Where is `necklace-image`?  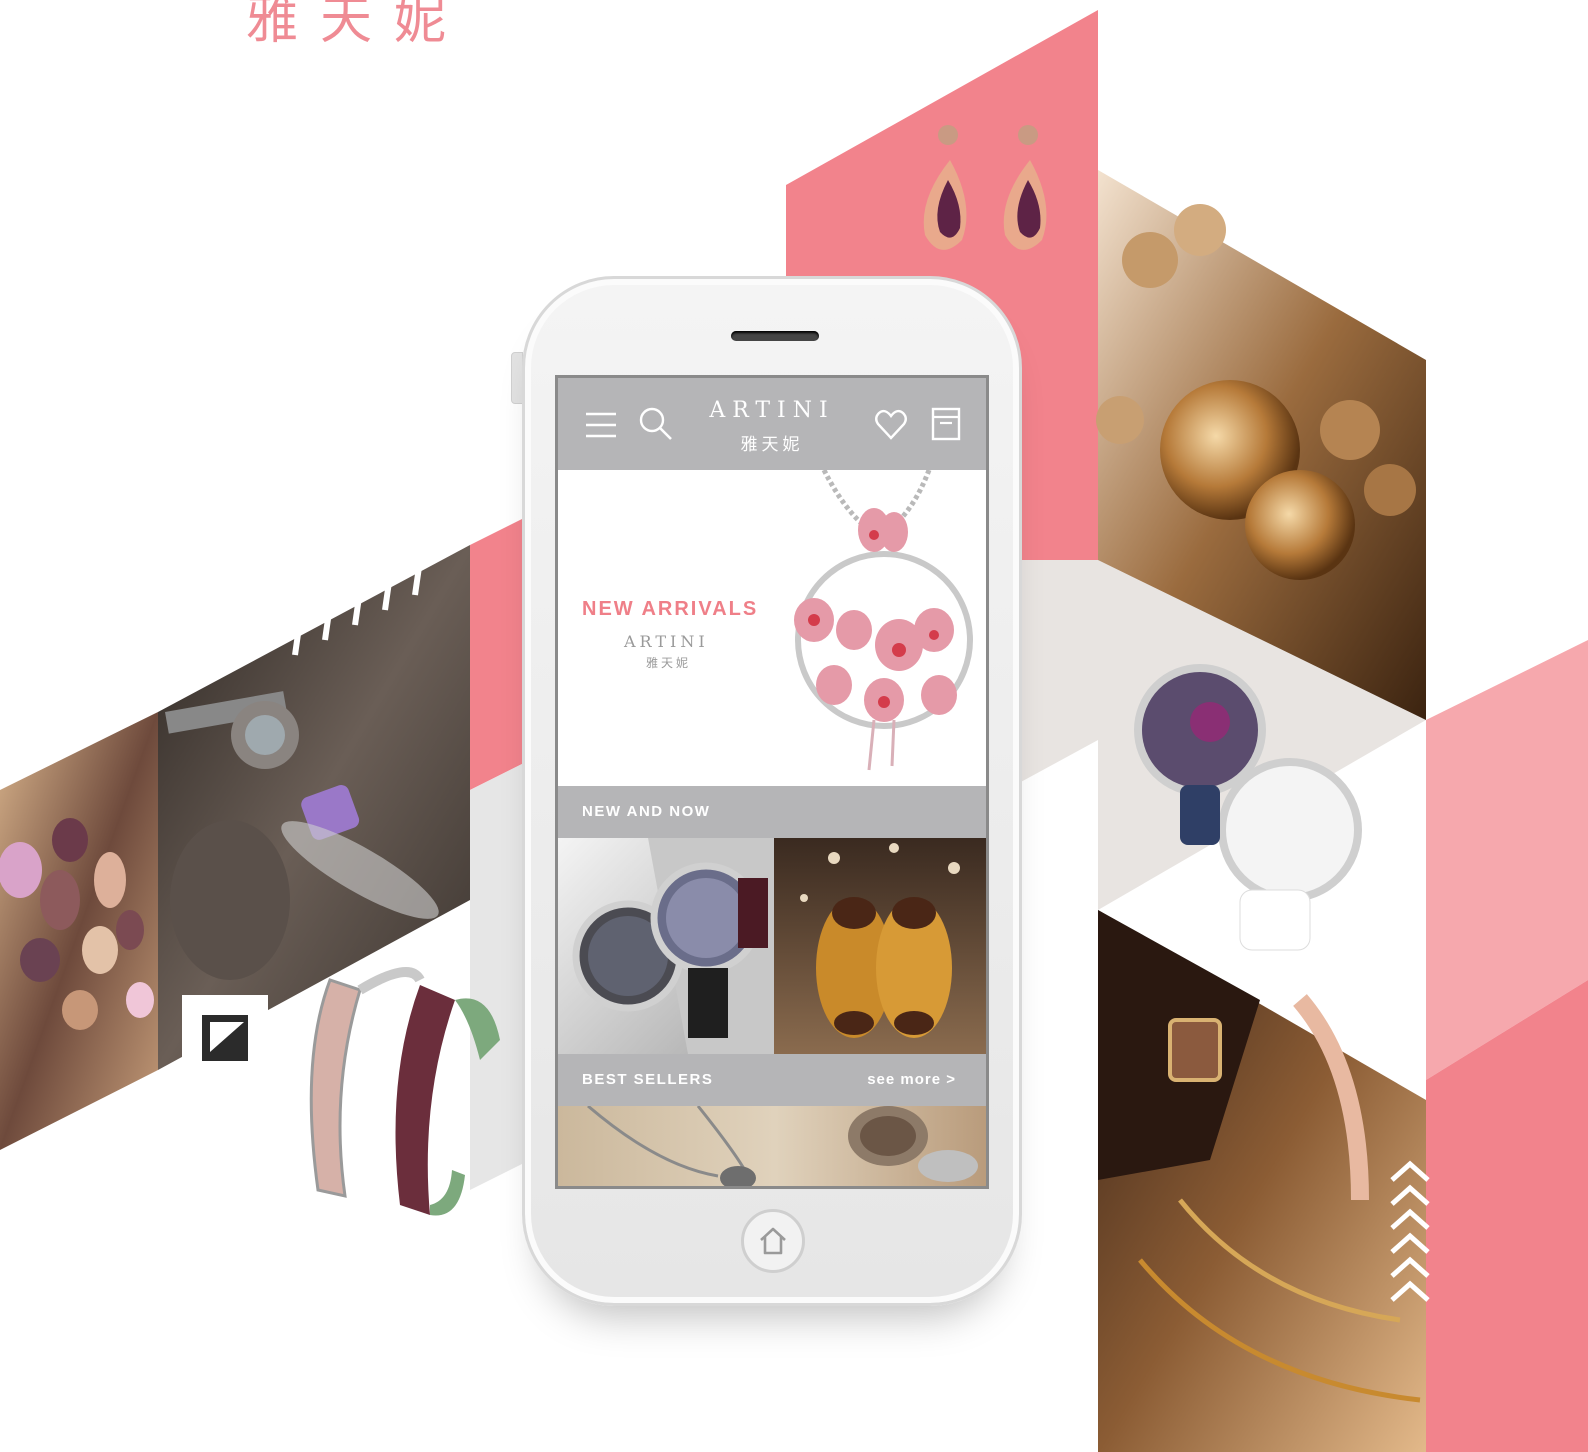
necklace-image is located at coordinates (883, 620).